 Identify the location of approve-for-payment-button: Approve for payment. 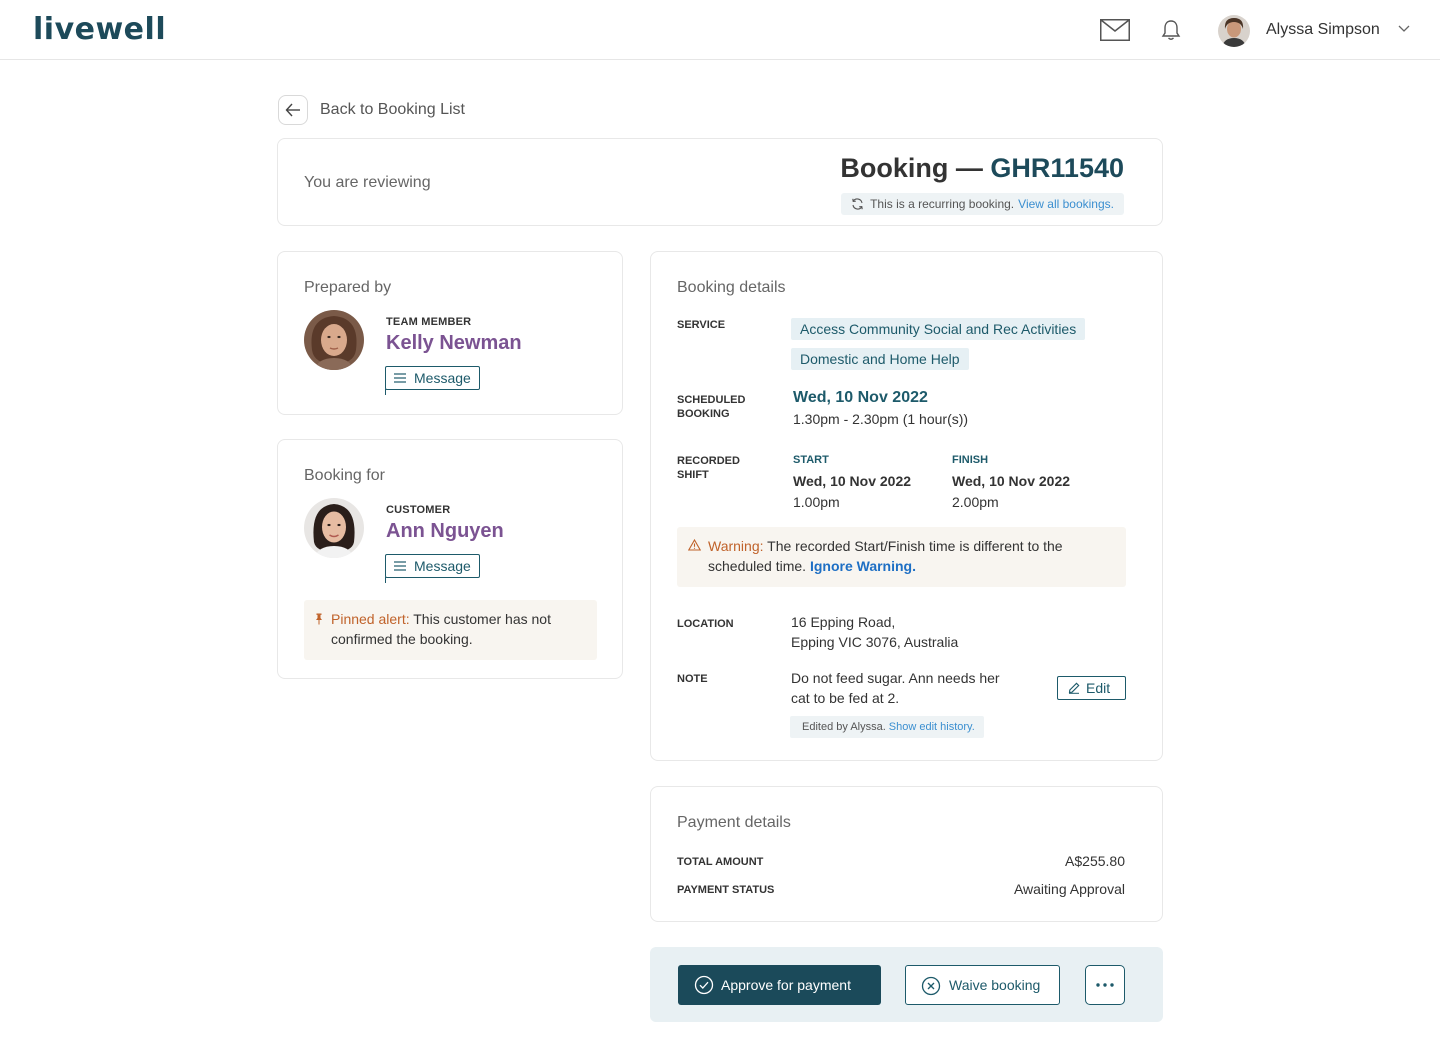
(779, 985).